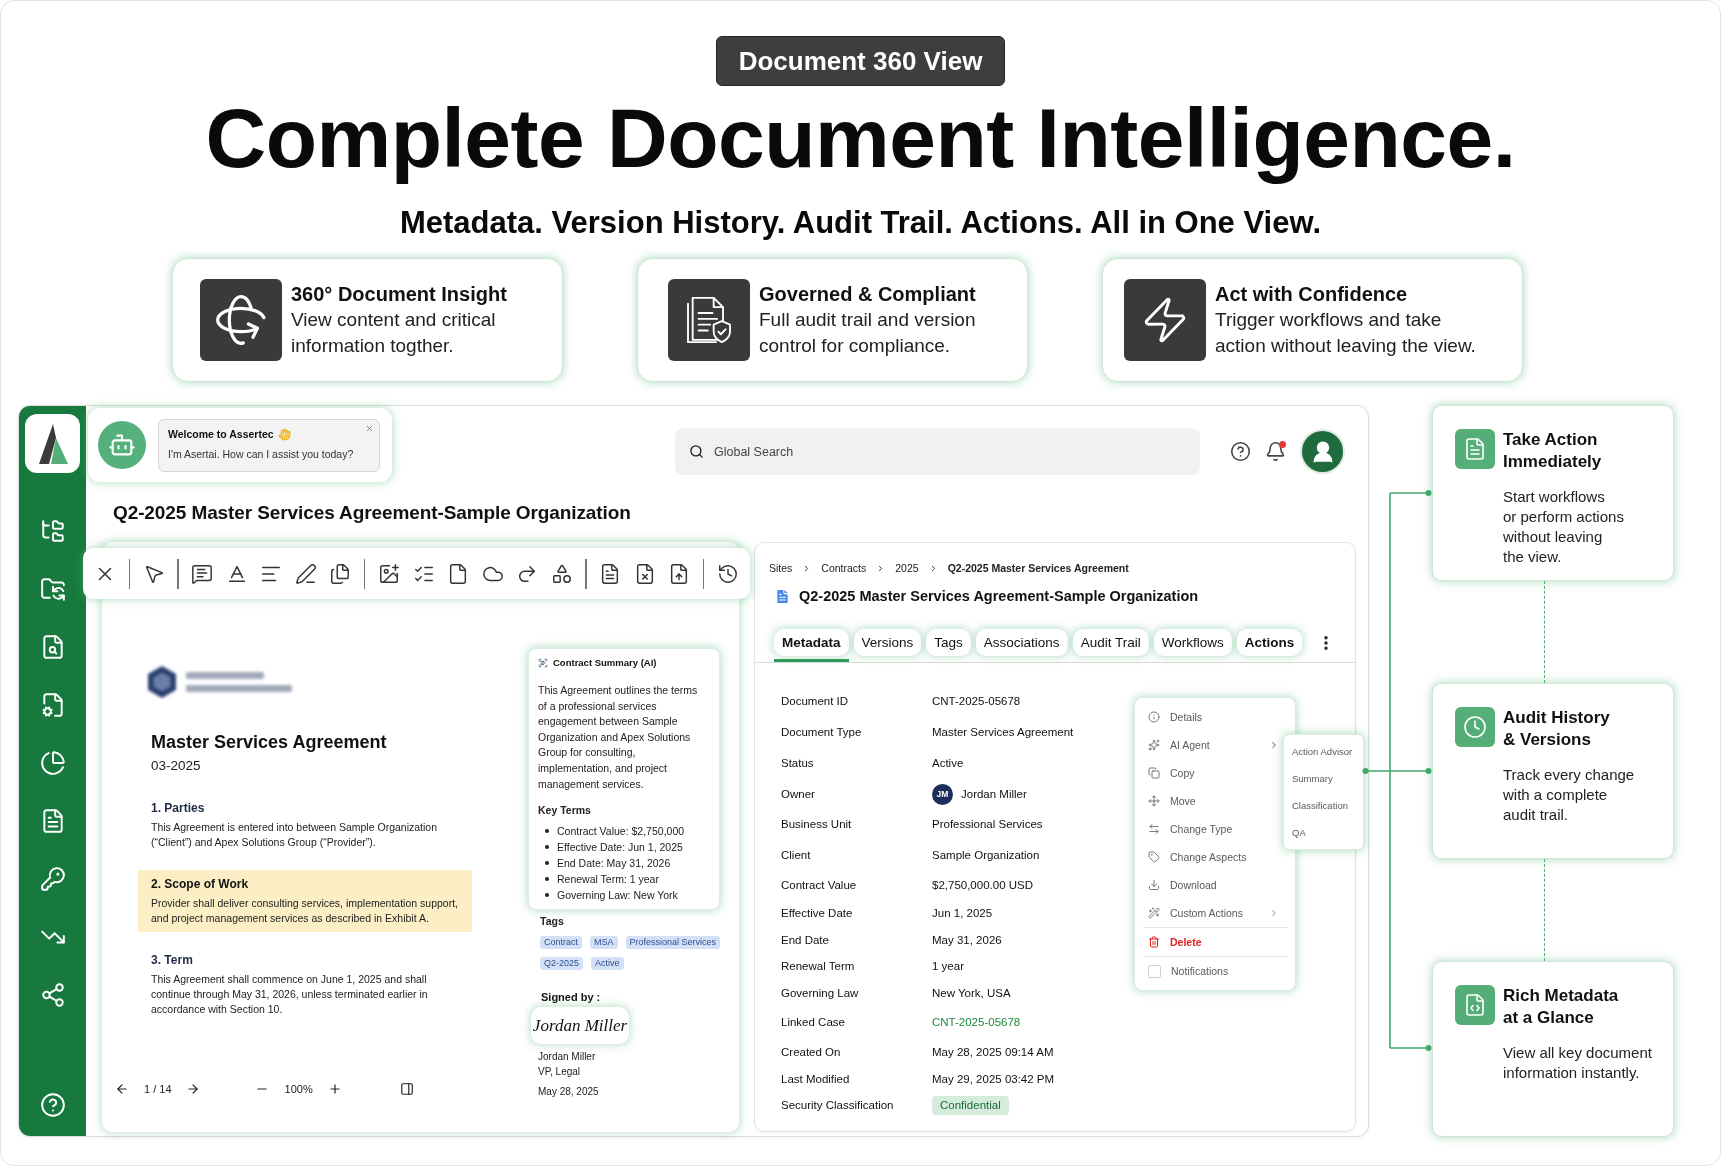 This screenshot has height=1166, width=1721. I want to click on menu-item: Change Type, so click(1208, 829).